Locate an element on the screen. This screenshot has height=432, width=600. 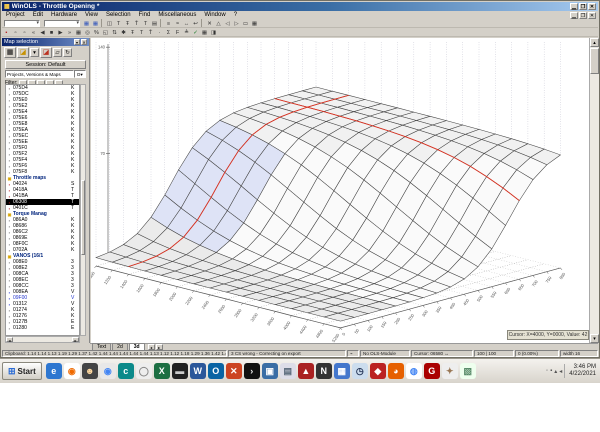
menu-item-miscellaneous: Miscellaneous is located at coordinates (177, 15).